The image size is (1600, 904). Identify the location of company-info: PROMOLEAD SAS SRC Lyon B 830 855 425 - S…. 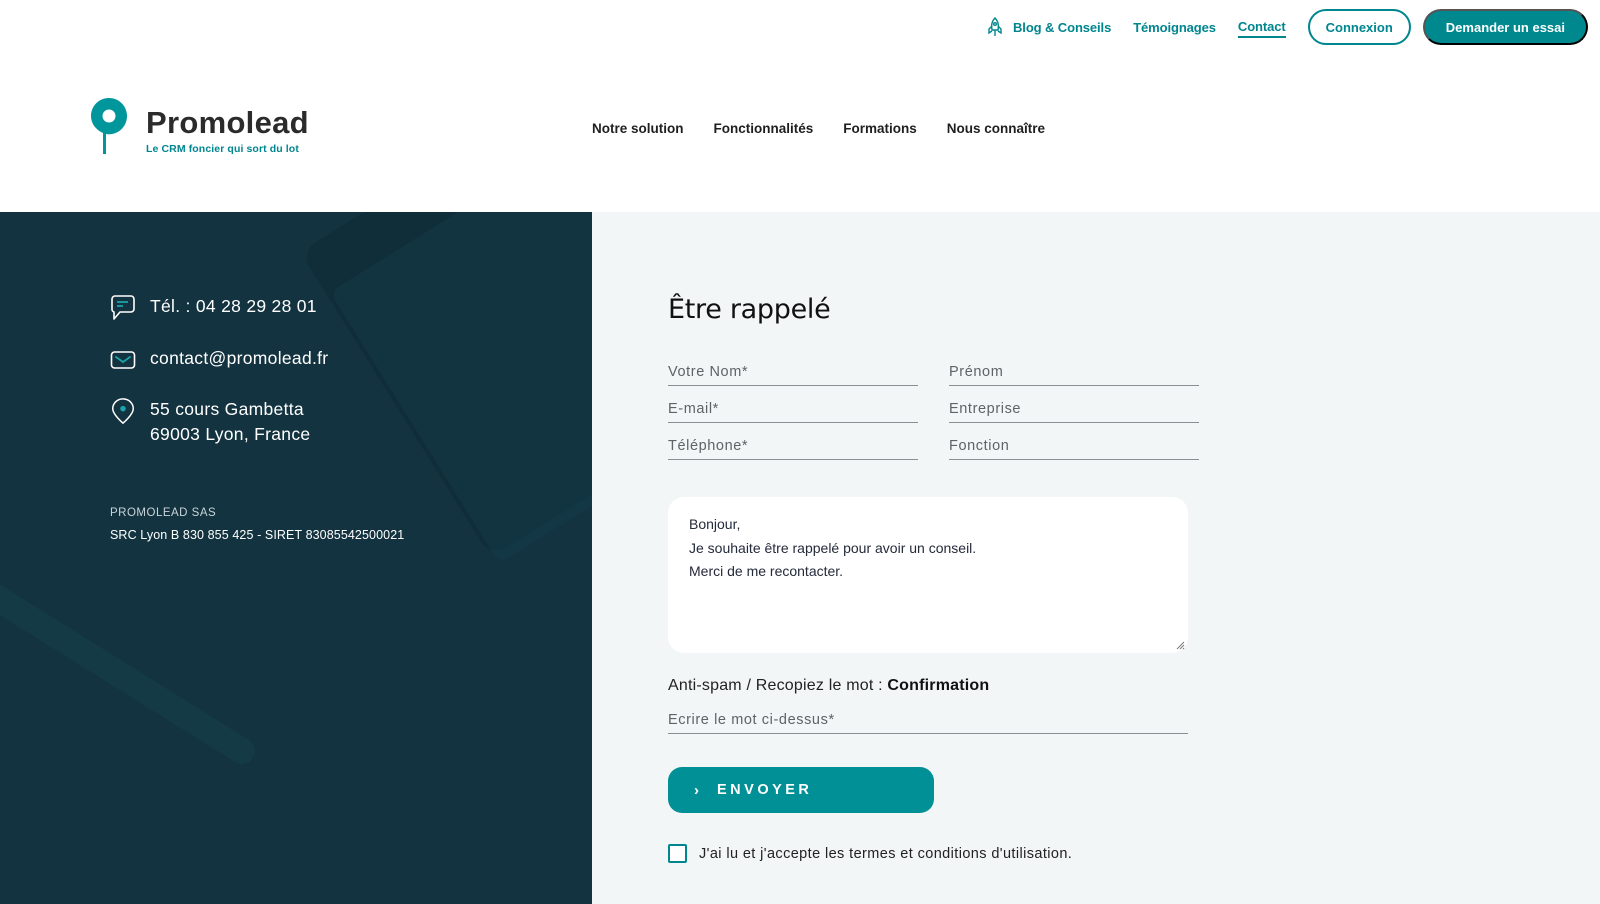
(257, 524).